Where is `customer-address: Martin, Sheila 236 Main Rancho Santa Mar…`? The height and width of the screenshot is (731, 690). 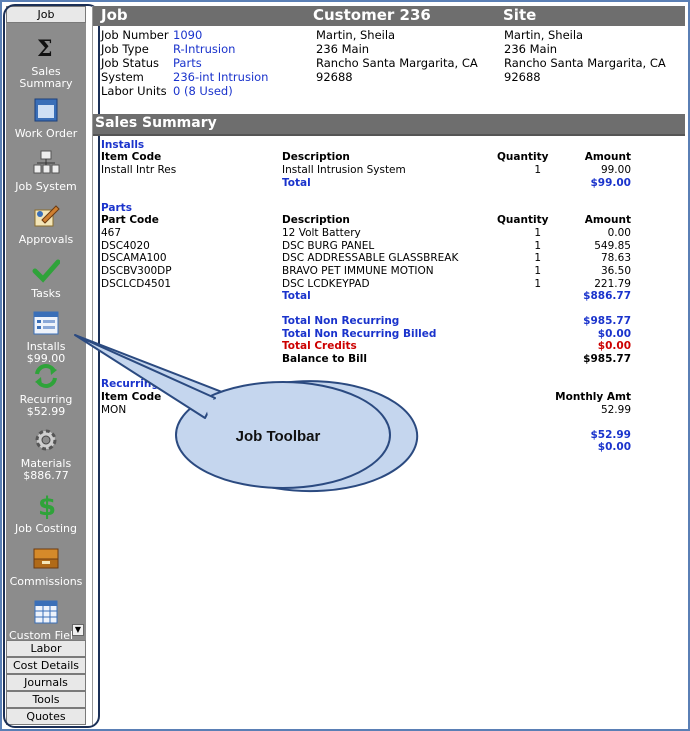 customer-address: Martin, Sheila 236 Main Rancho Santa Mar… is located at coordinates (397, 56).